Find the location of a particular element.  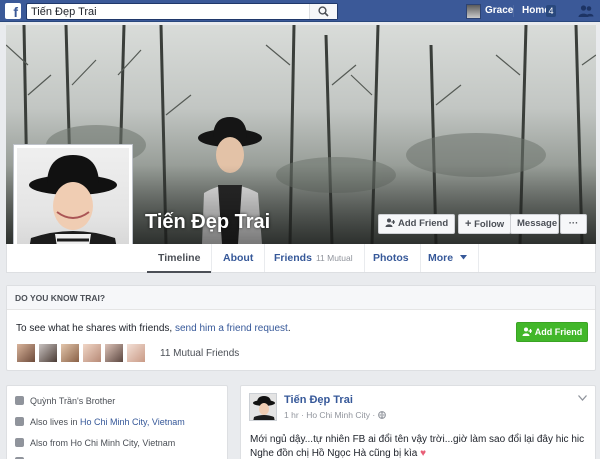

tab-about: About is located at coordinates (239, 258).